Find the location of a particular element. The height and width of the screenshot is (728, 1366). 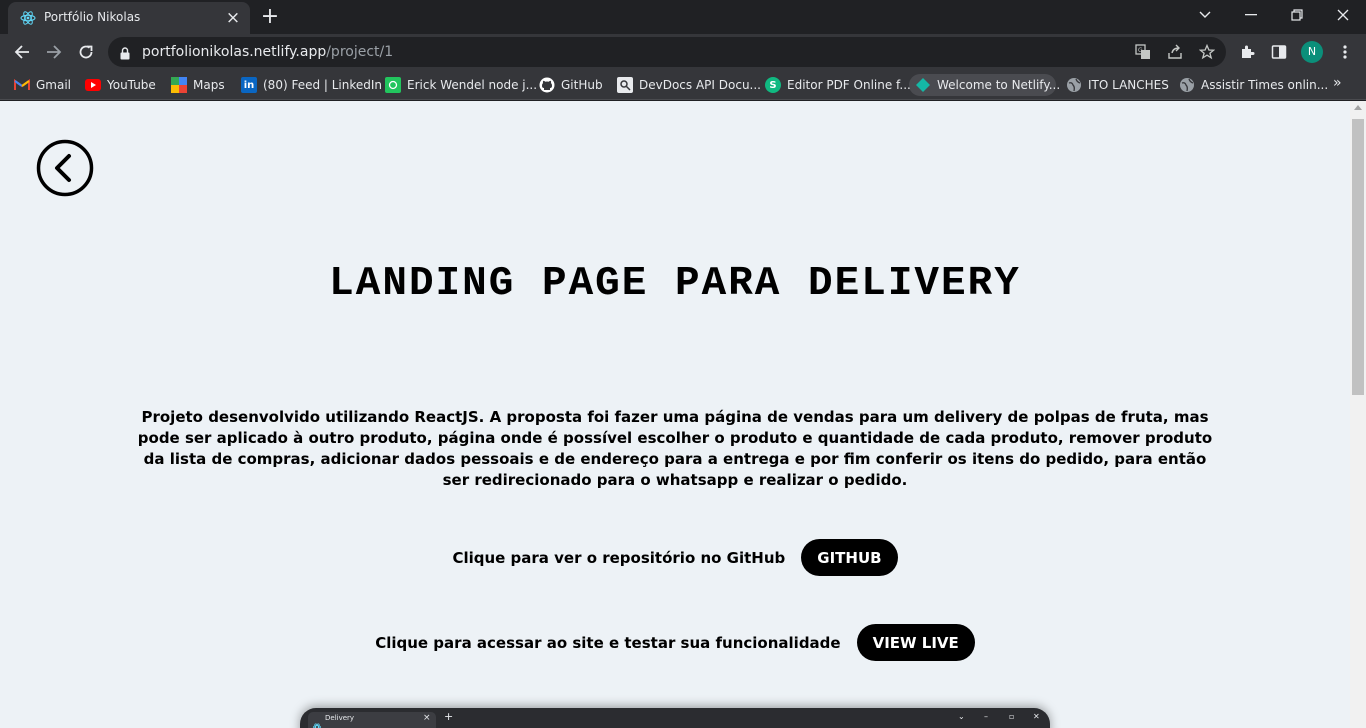

bookmark-gmail: Gmail is located at coordinates (42, 85).